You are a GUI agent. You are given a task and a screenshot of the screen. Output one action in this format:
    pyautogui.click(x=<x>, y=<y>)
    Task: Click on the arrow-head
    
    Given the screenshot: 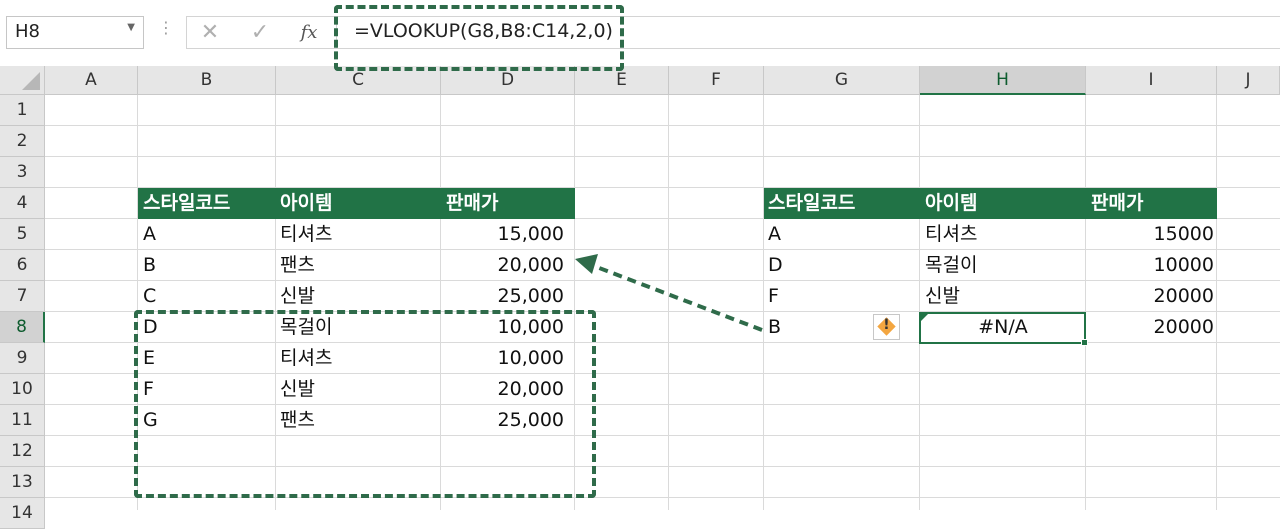 What is the action you would take?
    pyautogui.click(x=586, y=264)
    